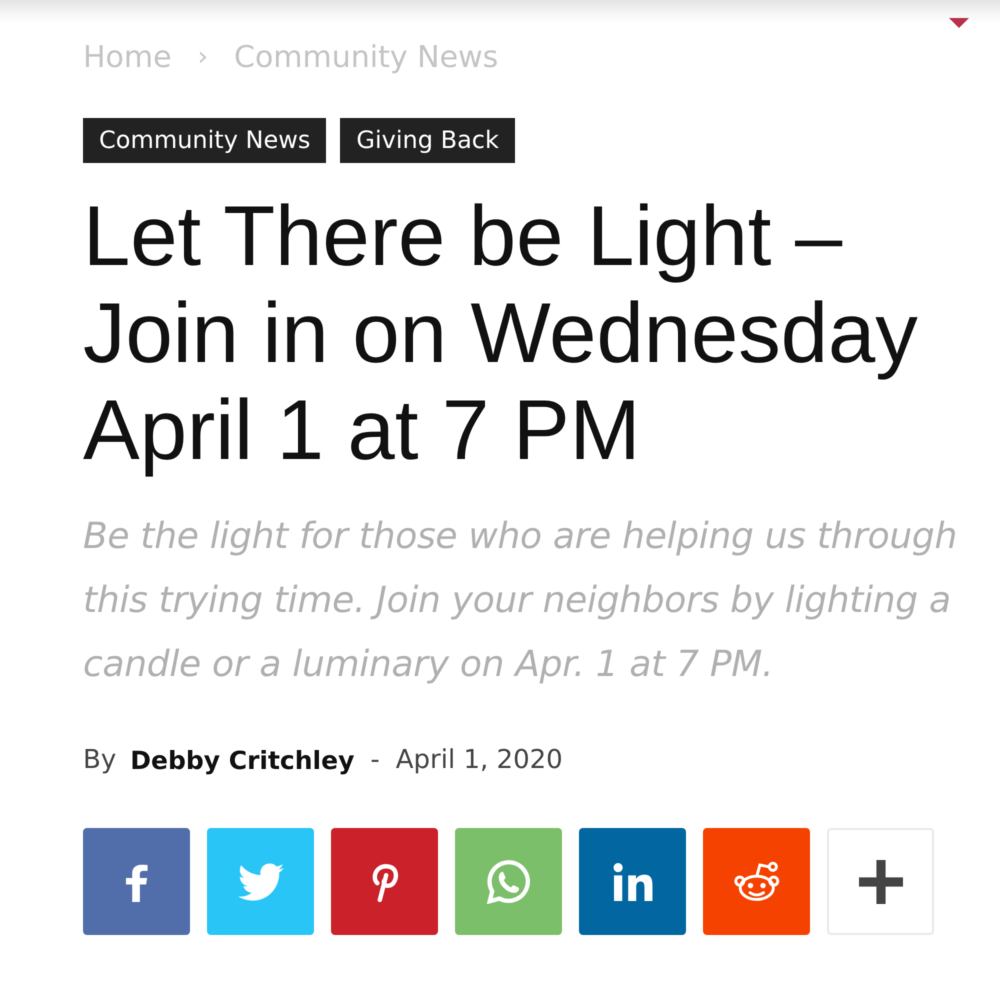 The width and height of the screenshot is (1000, 1000). Describe the element at coordinates (204, 140) in the screenshot. I see `category-tag: Community News` at that location.